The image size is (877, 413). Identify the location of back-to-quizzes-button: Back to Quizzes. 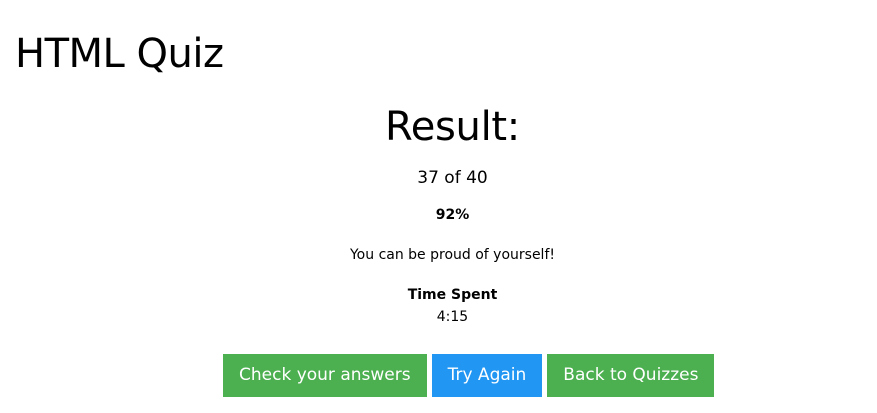
(631, 375).